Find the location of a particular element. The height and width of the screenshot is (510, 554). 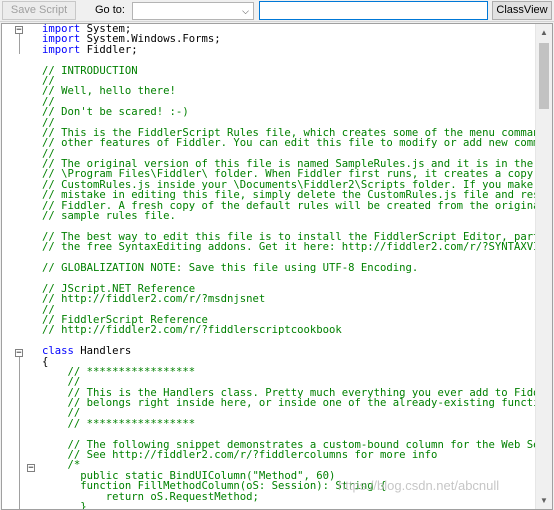

code-comment: // sample rules file. is located at coordinates (109, 216).